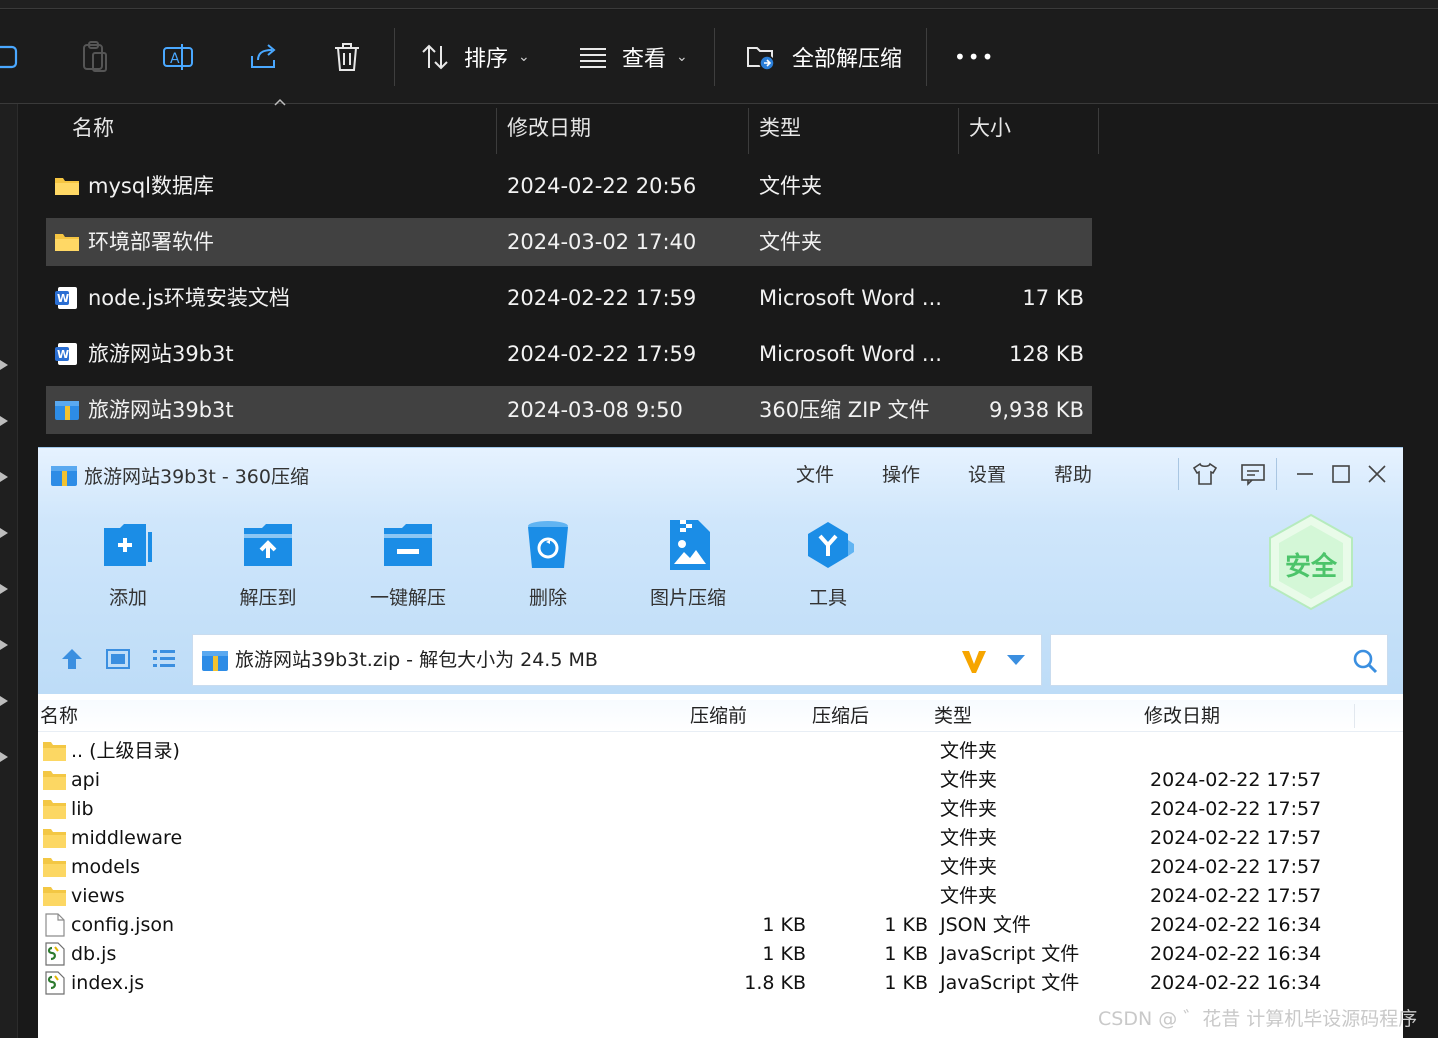 The height and width of the screenshot is (1038, 1438). I want to click on menu-help: 帮助, so click(1073, 473).